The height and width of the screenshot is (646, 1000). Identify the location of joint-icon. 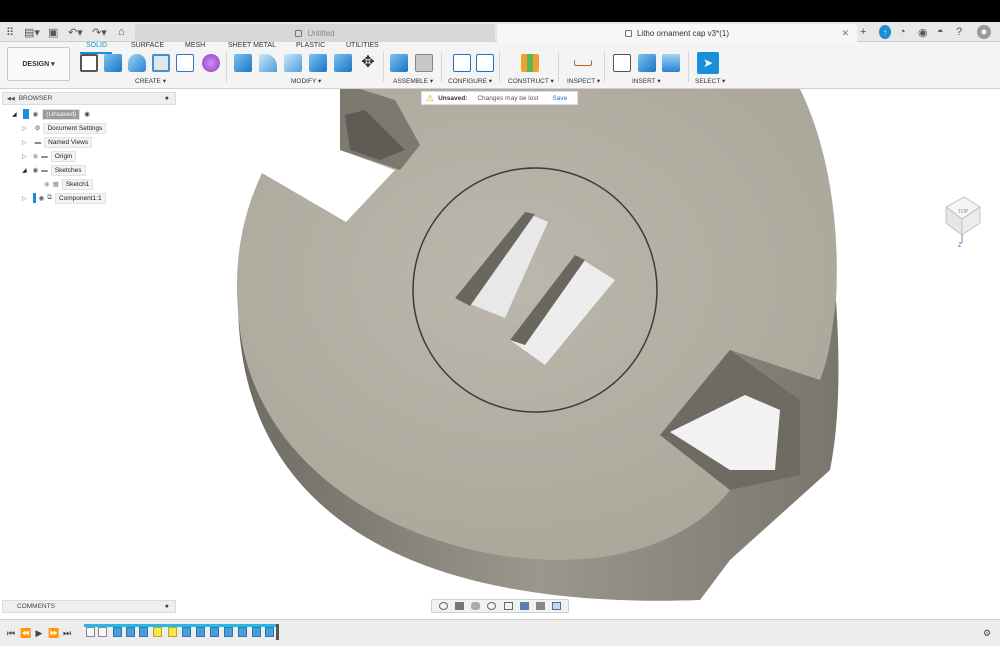
(424, 63).